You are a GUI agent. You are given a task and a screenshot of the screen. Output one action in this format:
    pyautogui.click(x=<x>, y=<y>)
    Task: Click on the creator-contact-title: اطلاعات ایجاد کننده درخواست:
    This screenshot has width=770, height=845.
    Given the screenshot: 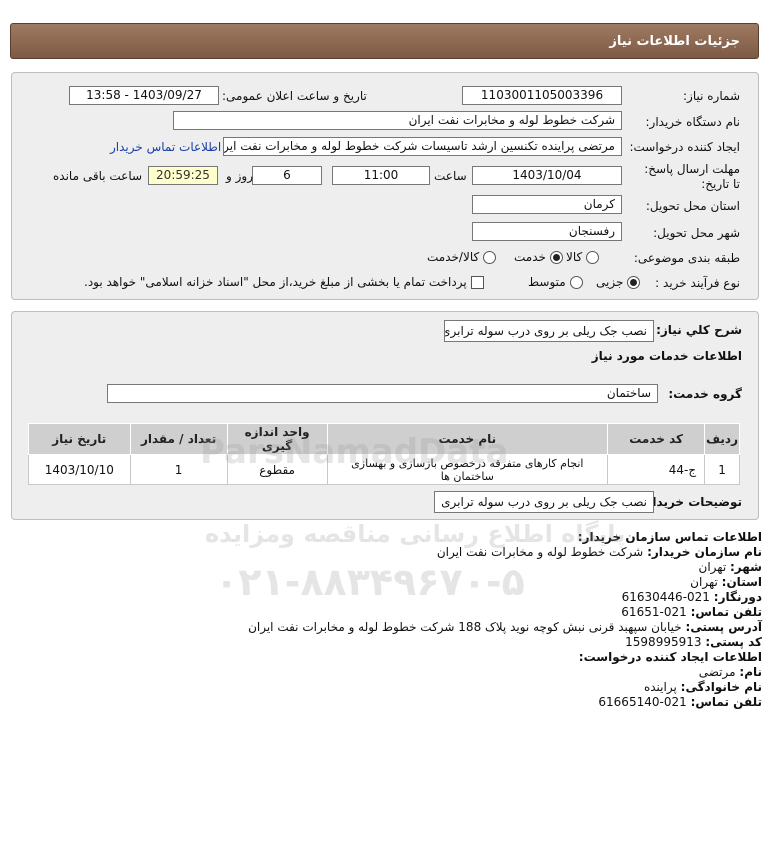 What is the action you would take?
    pyautogui.click(x=670, y=657)
    